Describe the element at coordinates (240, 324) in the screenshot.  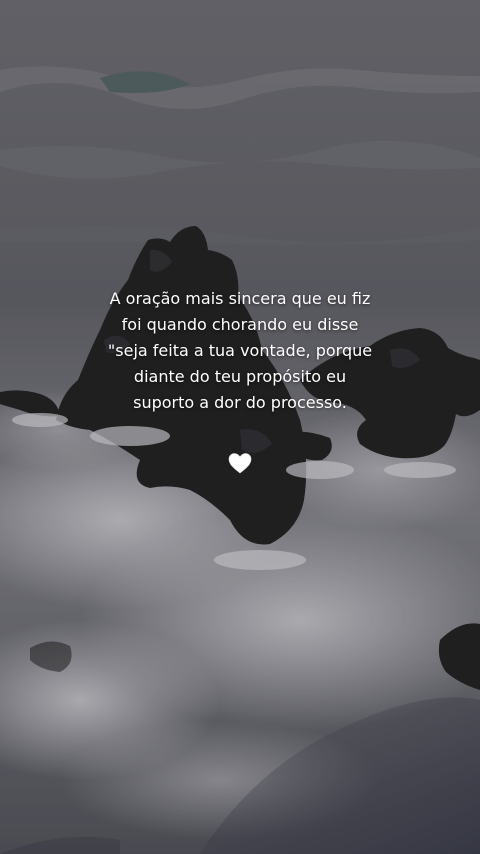
I see `quote-line: foi quando chorando eu disse` at that location.